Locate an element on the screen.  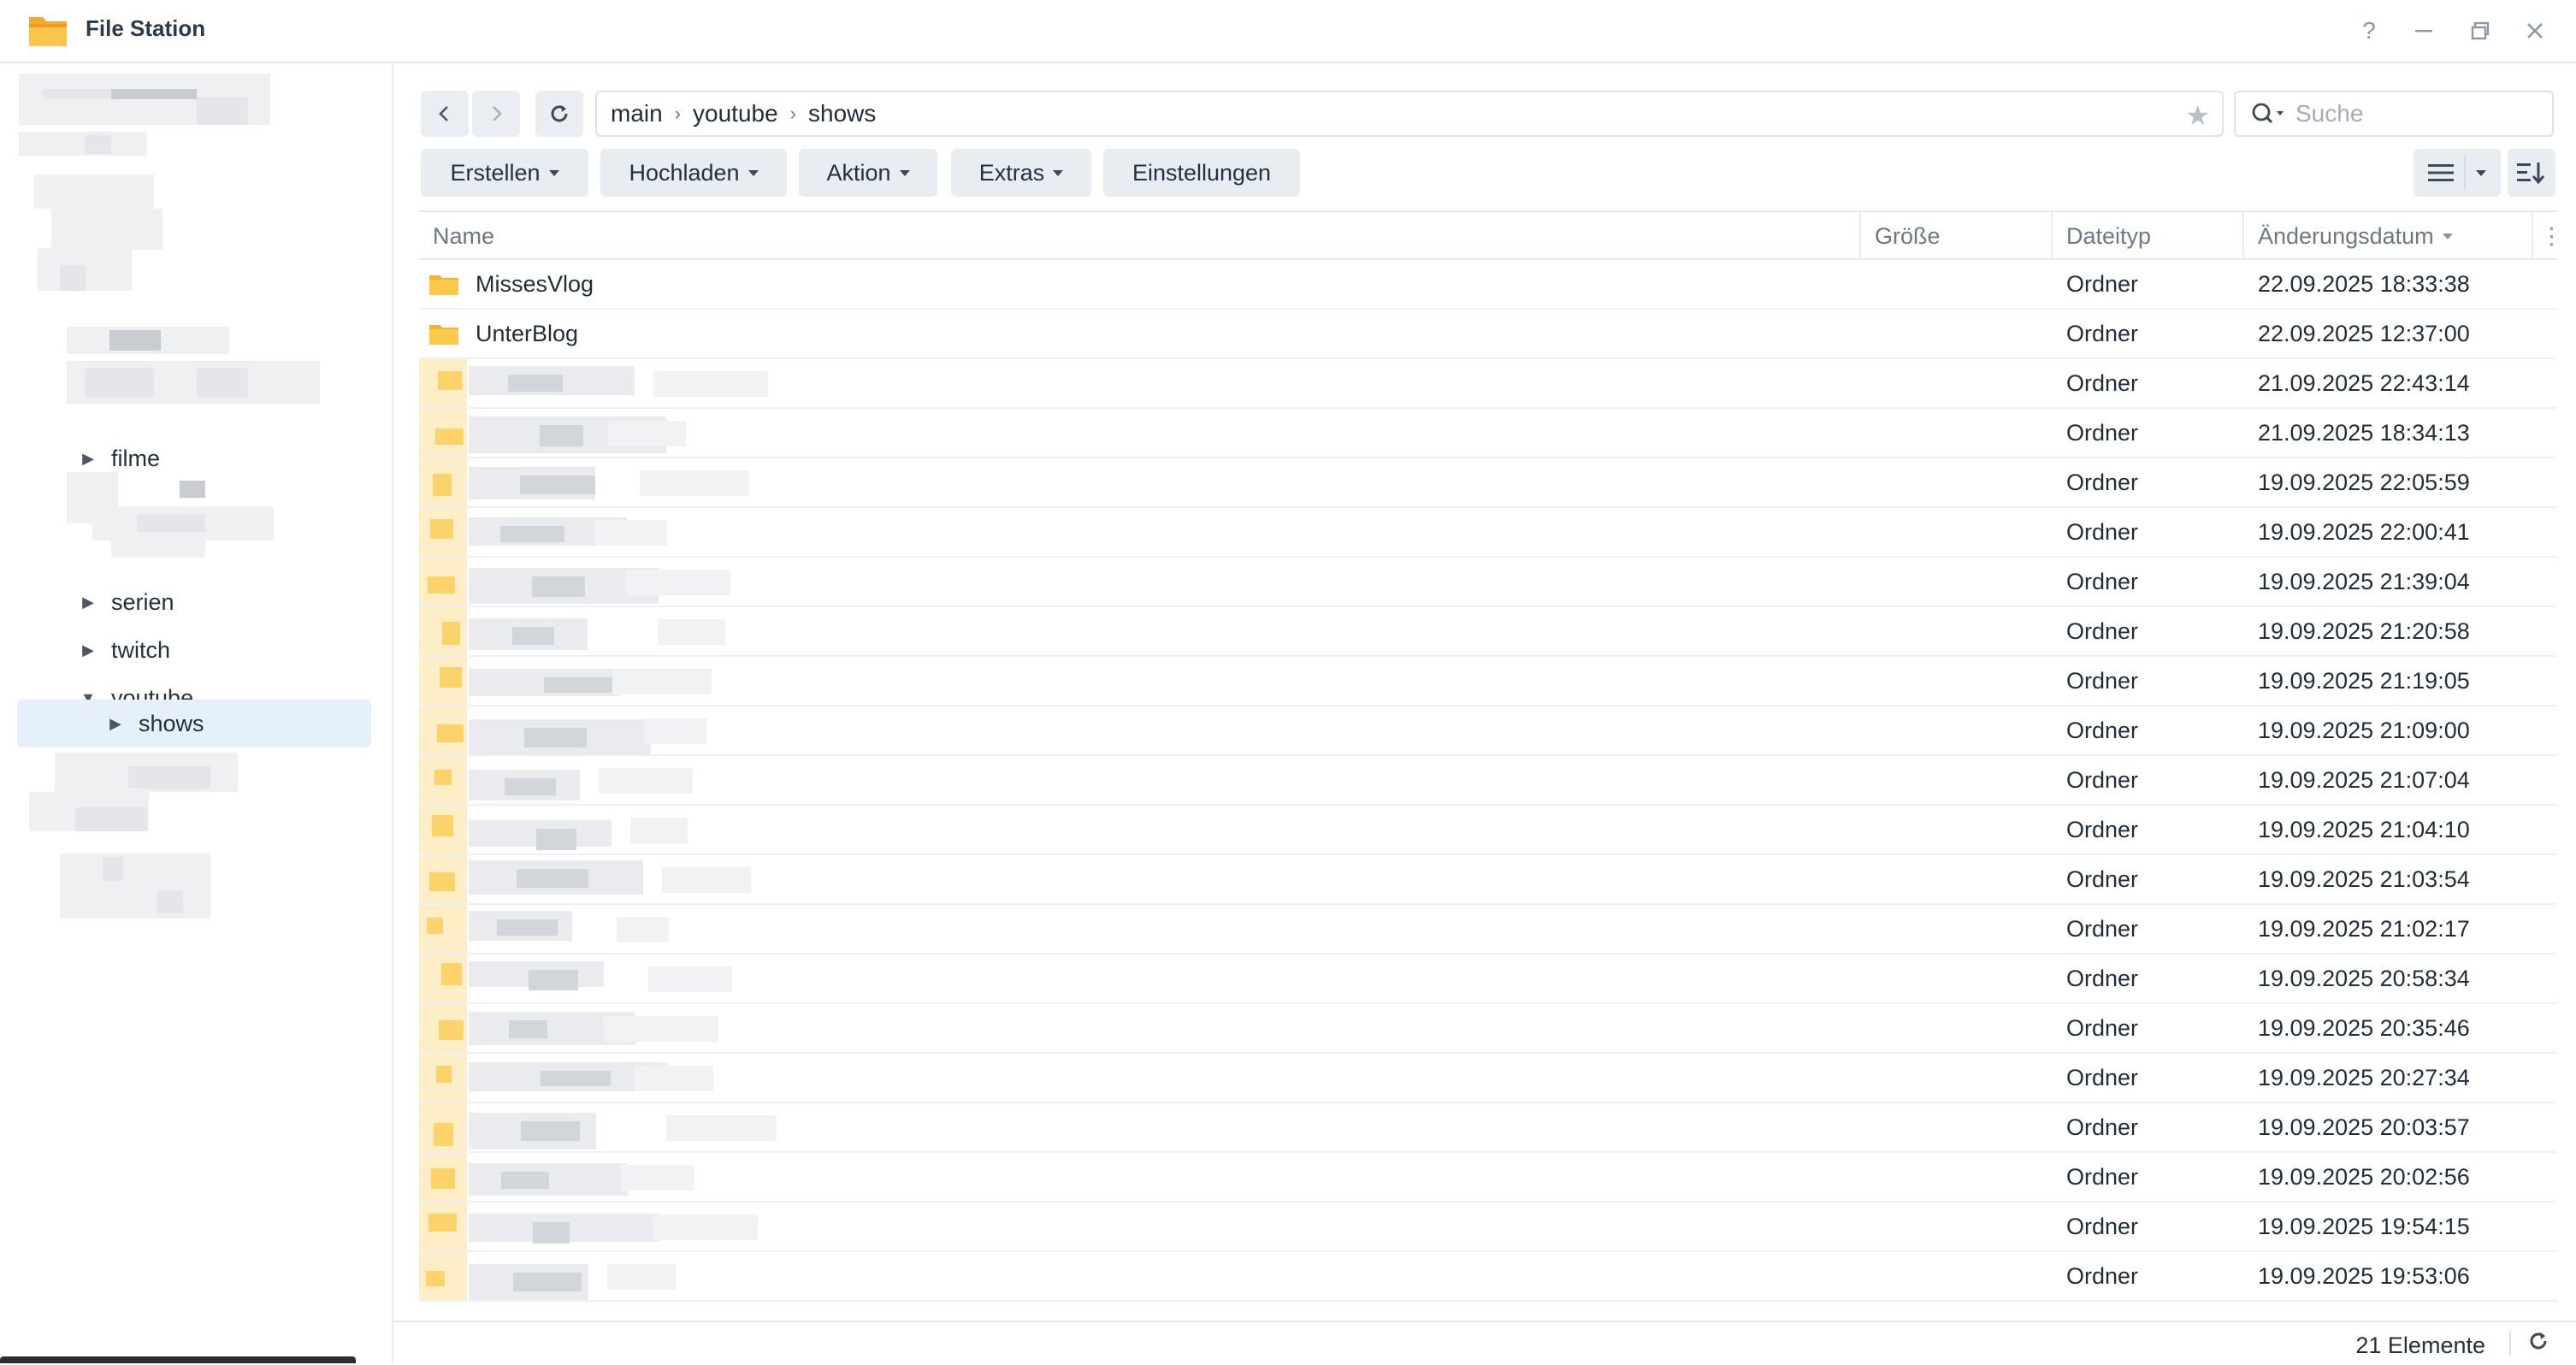
table-row: Ordner 19.09.2025 21:03:54 is located at coordinates (1488, 880).